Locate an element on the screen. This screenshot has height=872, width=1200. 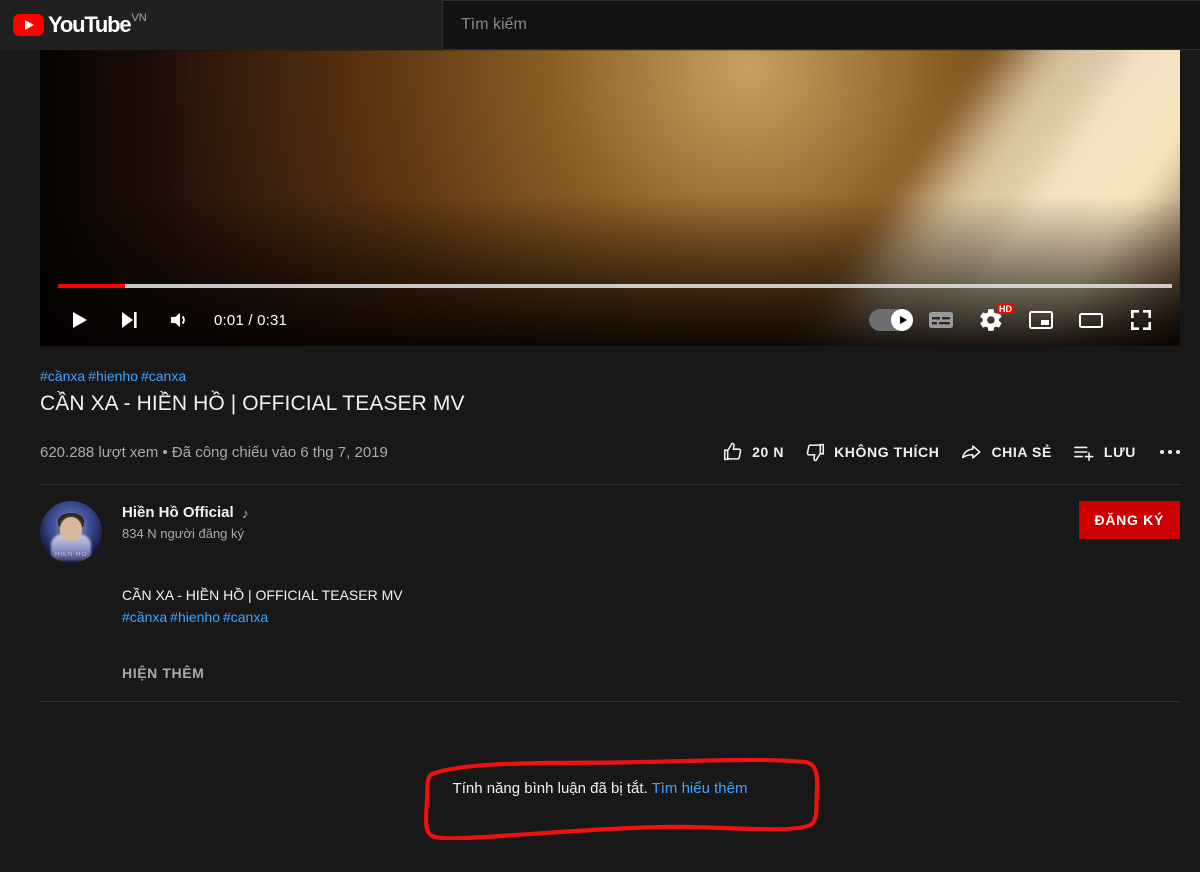
autoplay-toggle-on is located at coordinates (891, 320).